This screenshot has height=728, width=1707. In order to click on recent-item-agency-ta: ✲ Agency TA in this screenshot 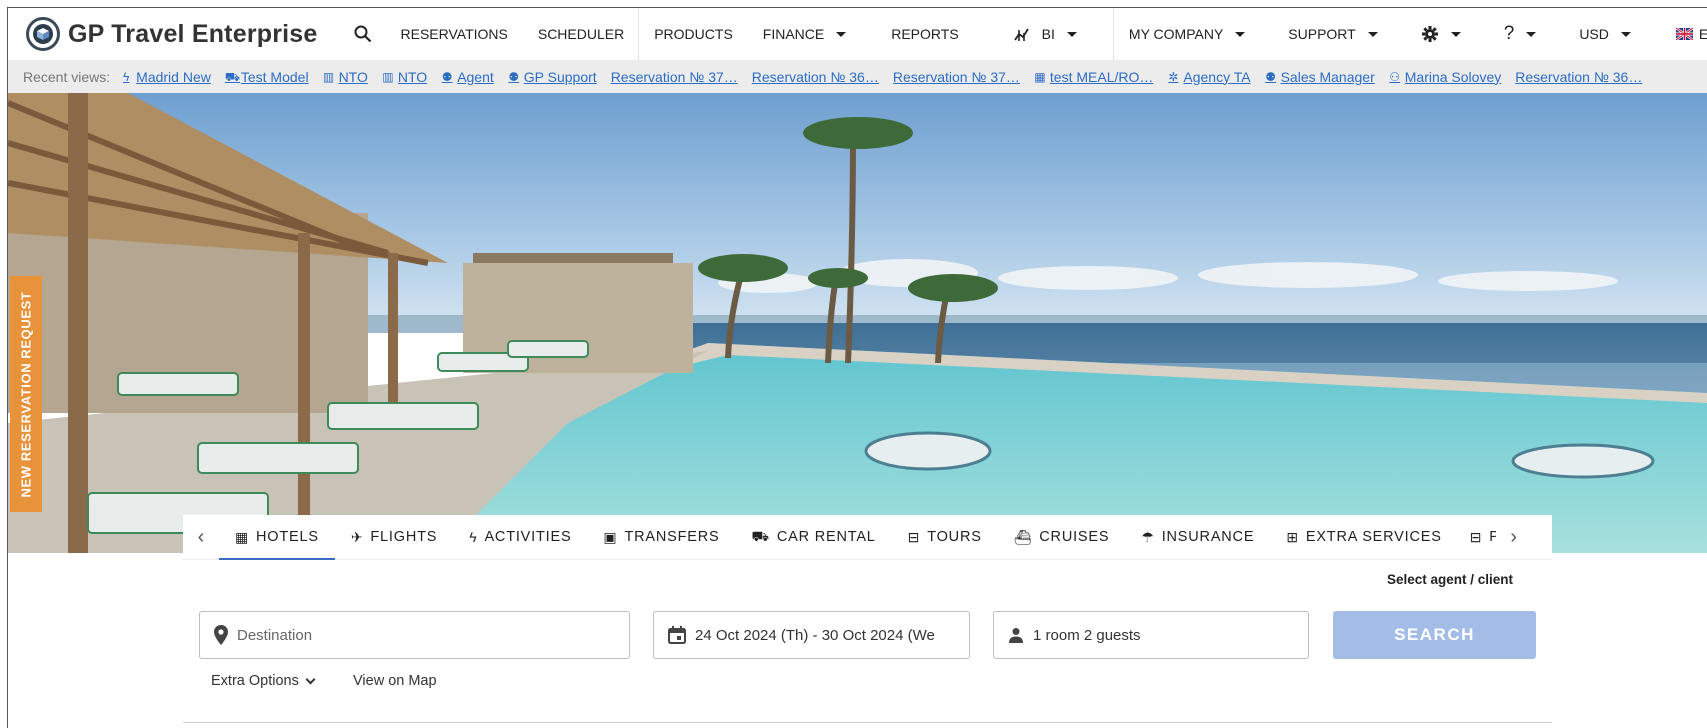, I will do `click(1208, 77)`.